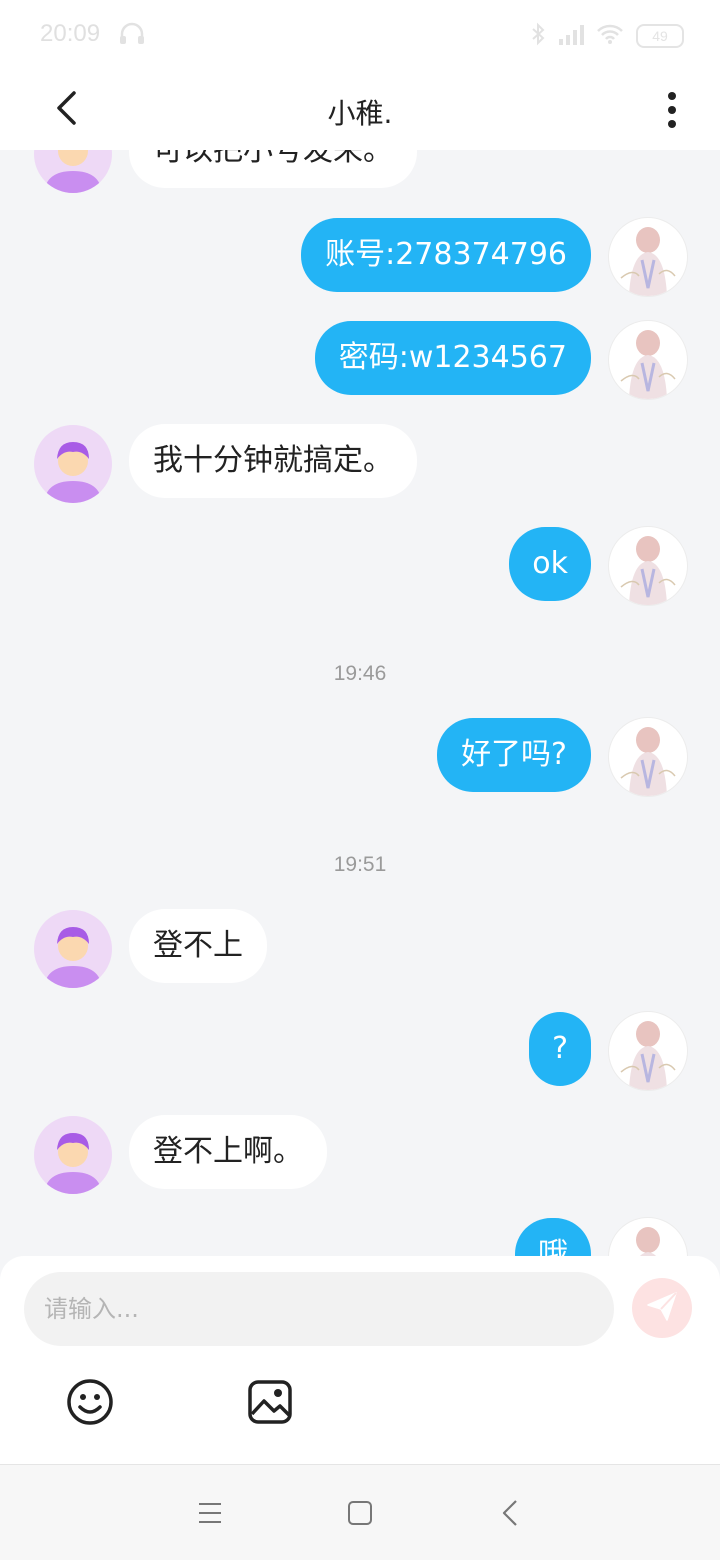 This screenshot has width=720, height=1560. Describe the element at coordinates (360, 864) in the screenshot. I see `timestamp: 19:51` at that location.